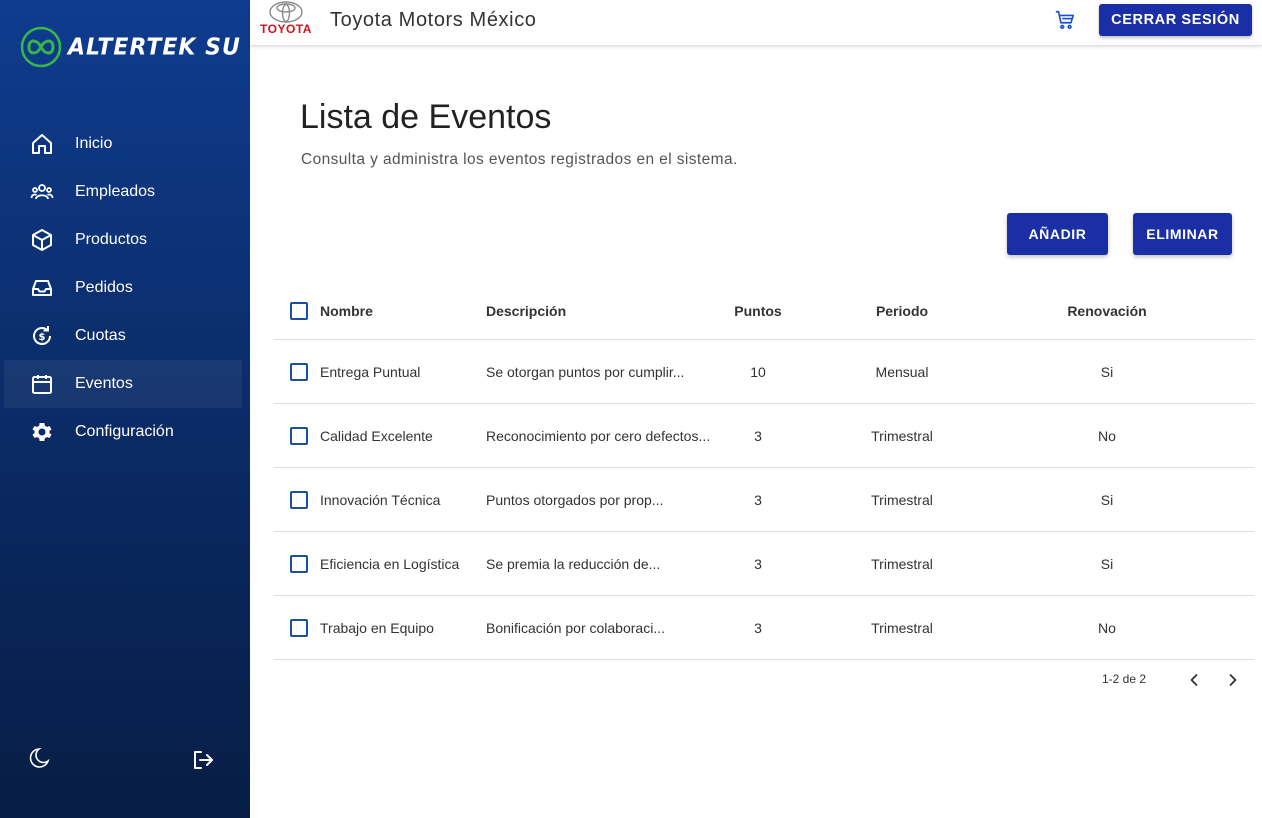 This screenshot has height=818, width=1262. What do you see at coordinates (758, 371) in the screenshot?
I see `cell-points-value: 10` at bounding box center [758, 371].